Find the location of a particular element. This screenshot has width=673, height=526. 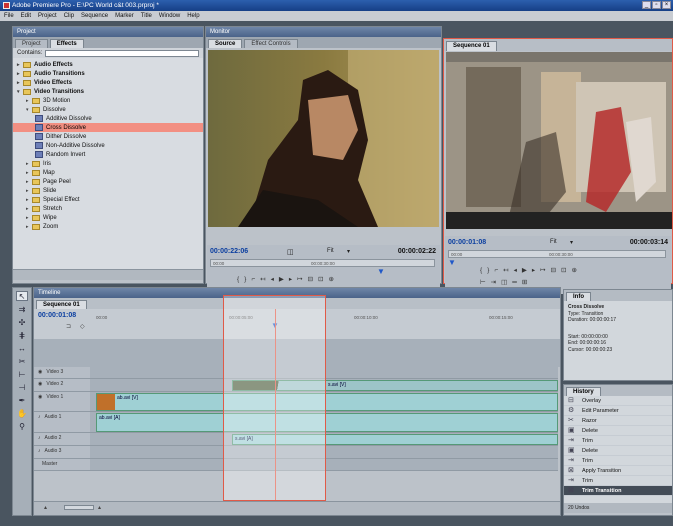

slip-tool-icon: ⊢ is located at coordinates (22, 374).